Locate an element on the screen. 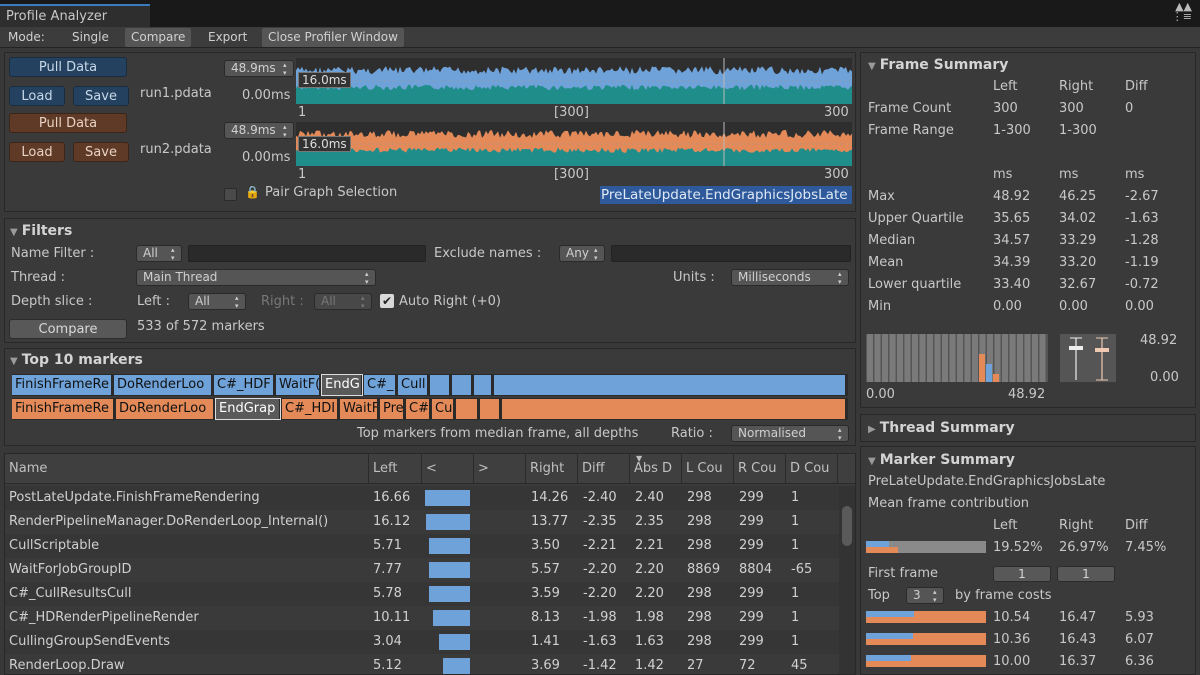  top-frame-right: 16.43 is located at coordinates (1078, 639).